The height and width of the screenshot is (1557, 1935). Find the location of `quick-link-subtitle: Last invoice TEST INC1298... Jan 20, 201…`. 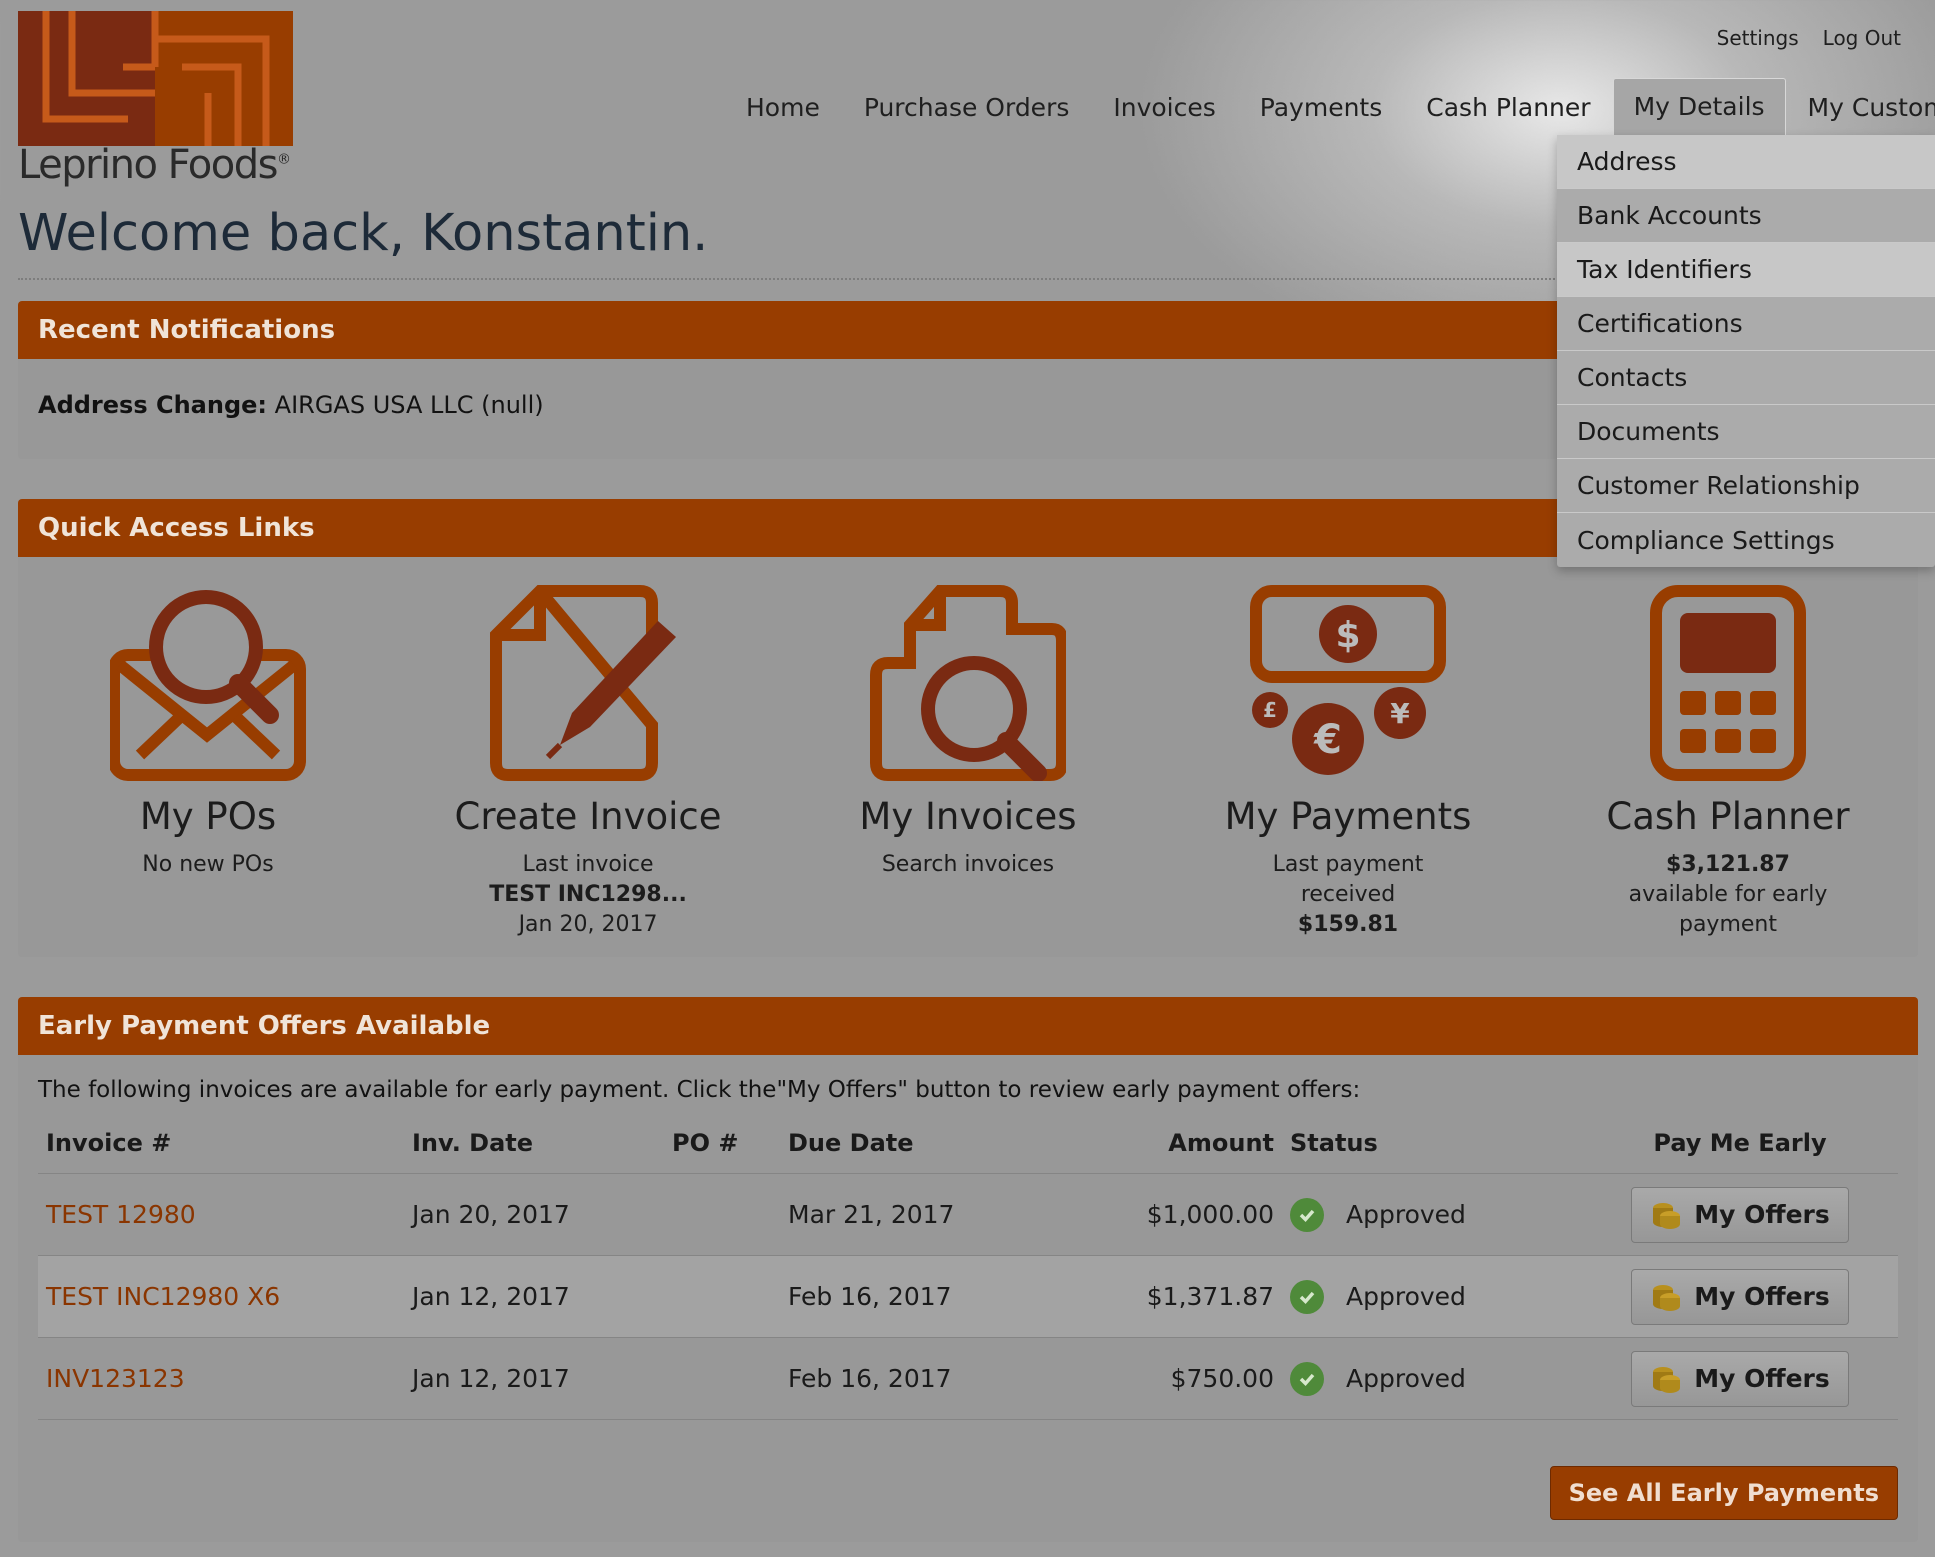

quick-link-subtitle: Last invoice TEST INC1298... Jan 20, 201… is located at coordinates (588, 894).